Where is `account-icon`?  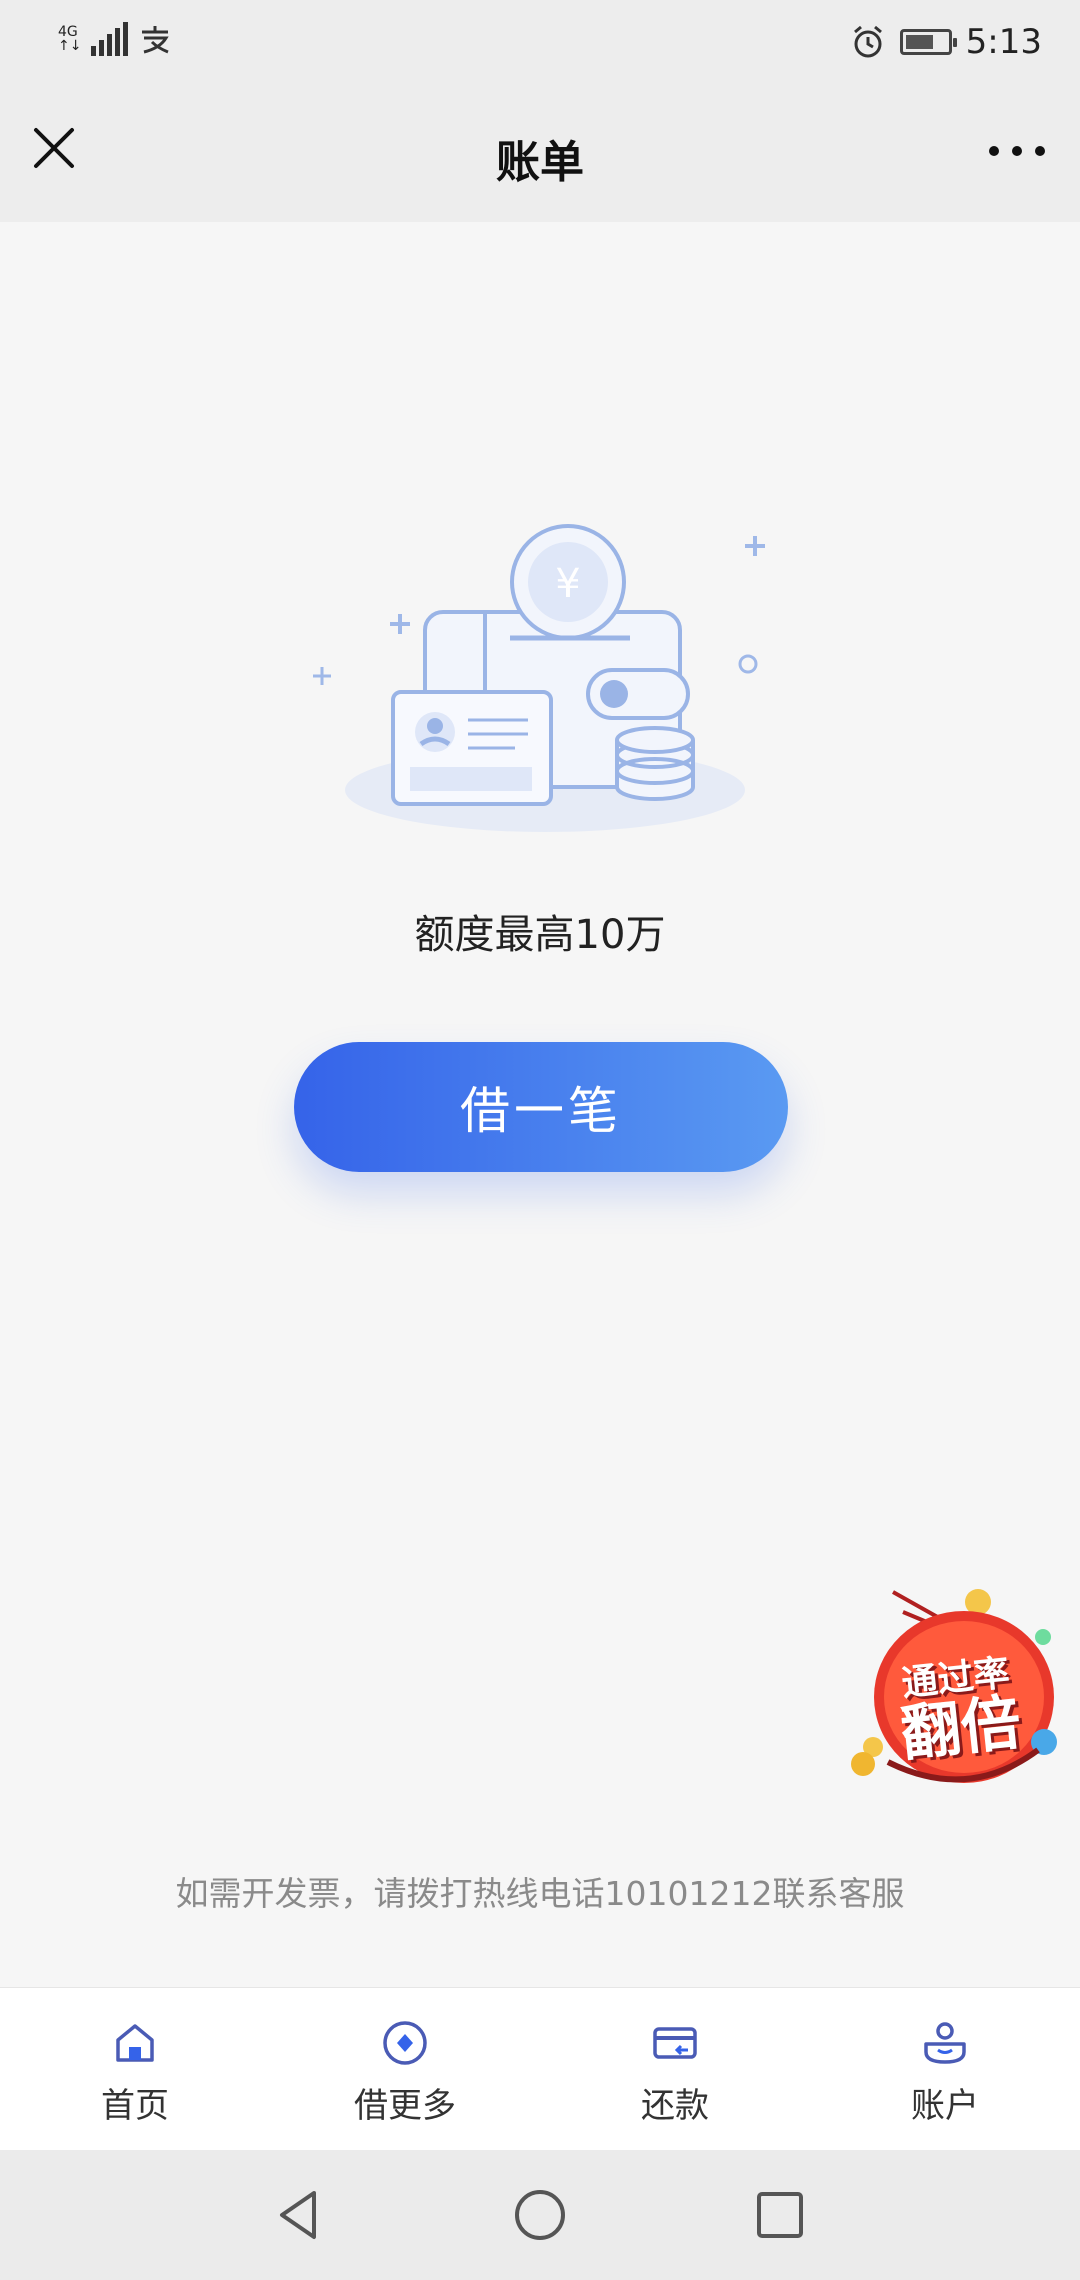
account-icon is located at coordinates (945, 2043).